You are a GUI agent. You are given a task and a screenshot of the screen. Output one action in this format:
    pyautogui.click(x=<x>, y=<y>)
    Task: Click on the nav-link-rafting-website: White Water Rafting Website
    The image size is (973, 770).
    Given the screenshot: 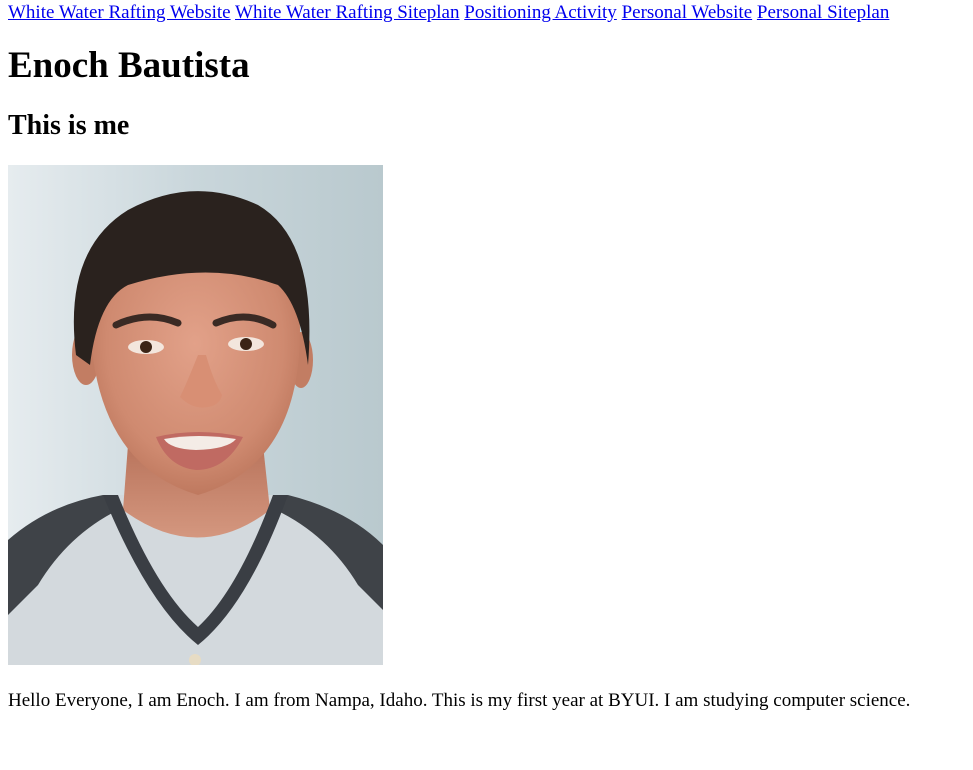 What is the action you would take?
    pyautogui.click(x=119, y=12)
    